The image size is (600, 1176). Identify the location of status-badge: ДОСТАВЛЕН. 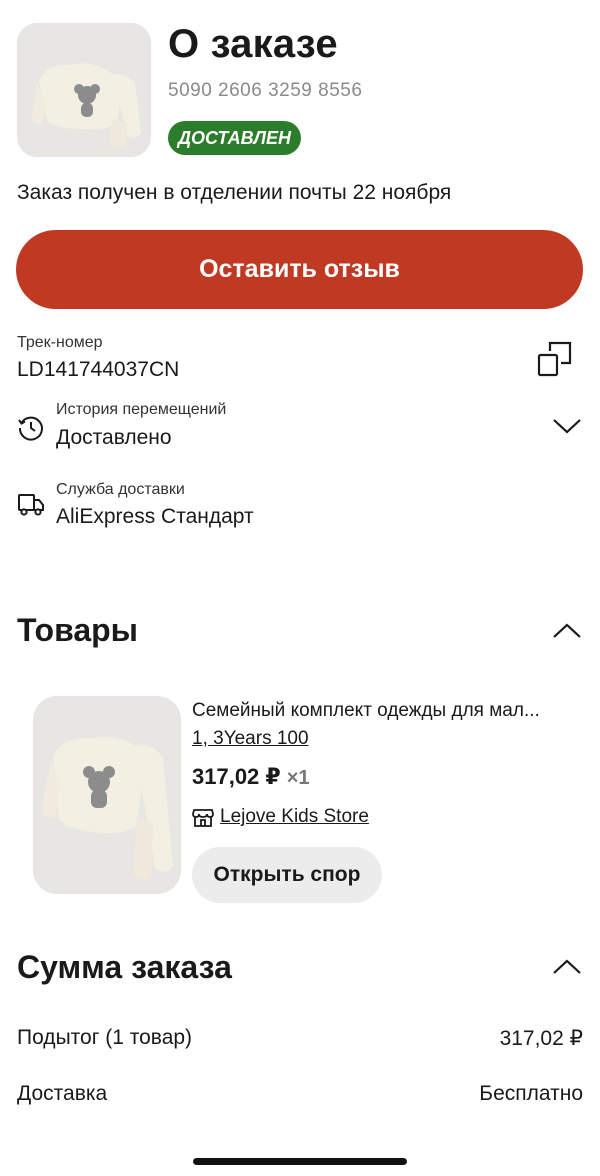
(234, 138).